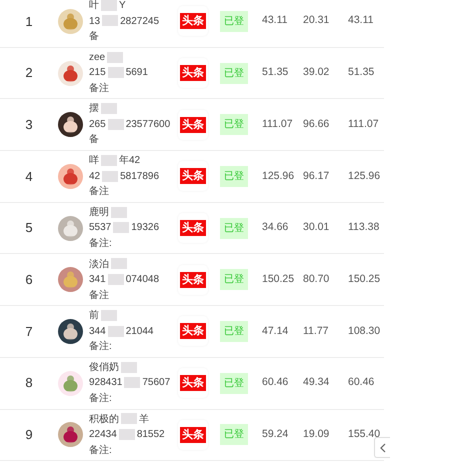 This screenshot has height=464, width=474. What do you see at coordinates (316, 382) in the screenshot?
I see `value-cell-text: 49.34` at bounding box center [316, 382].